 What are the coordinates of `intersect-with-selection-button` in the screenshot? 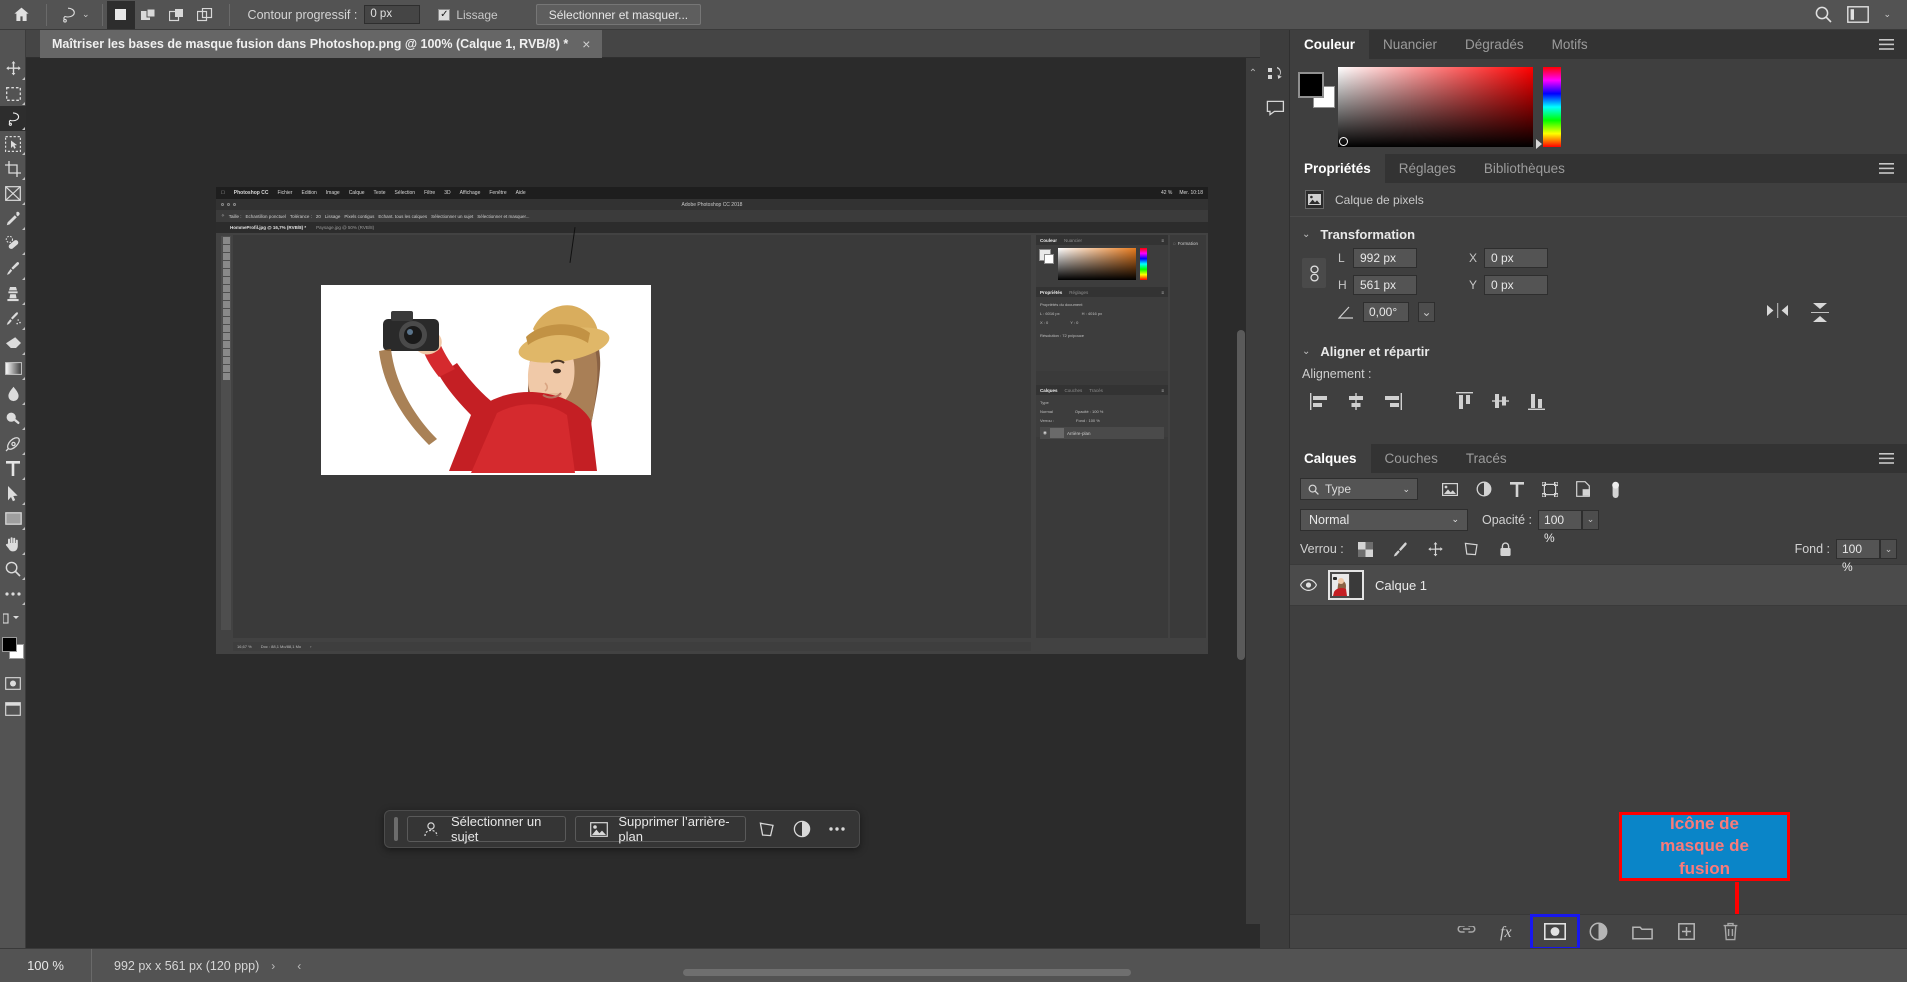 It's located at (205, 15).